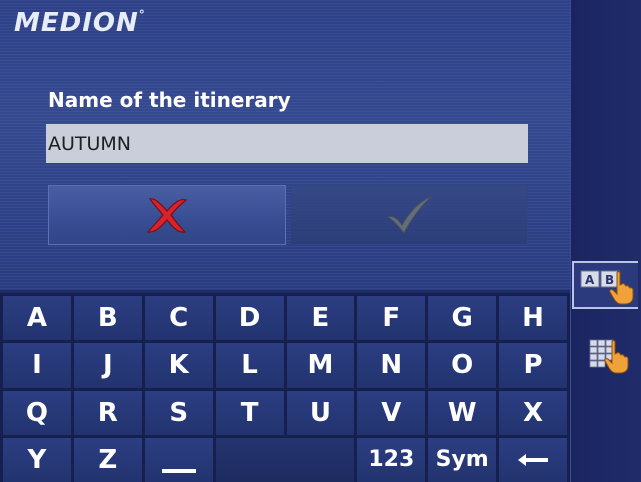 Image resolution: width=641 pixels, height=482 pixels. I want to click on key-r: R, so click(107, 412).